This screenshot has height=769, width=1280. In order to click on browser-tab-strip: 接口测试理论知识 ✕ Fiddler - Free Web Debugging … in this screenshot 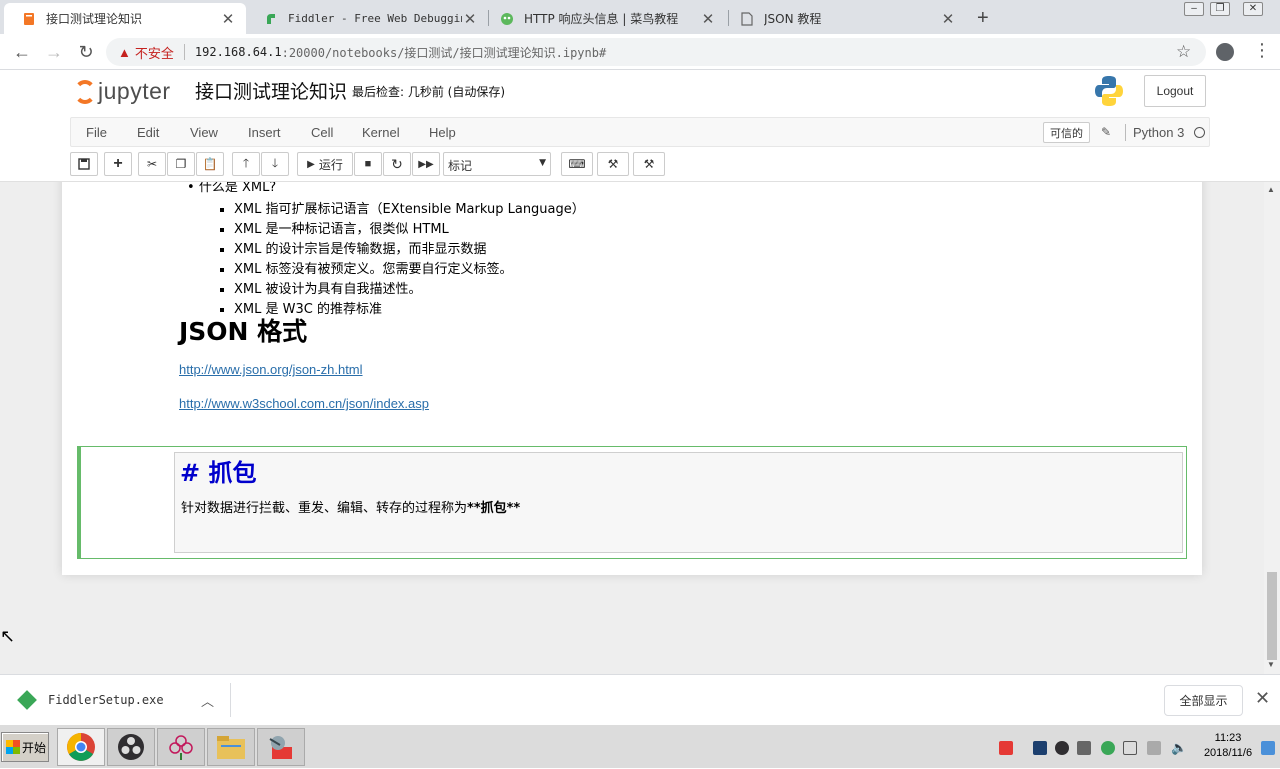, I will do `click(640, 17)`.